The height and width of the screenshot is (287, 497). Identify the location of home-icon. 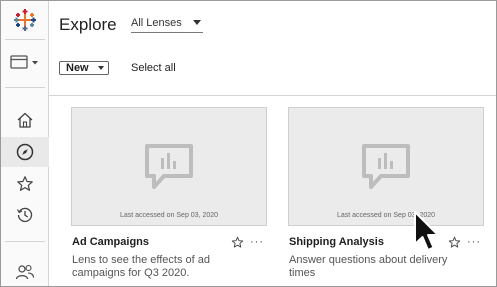
(25, 120).